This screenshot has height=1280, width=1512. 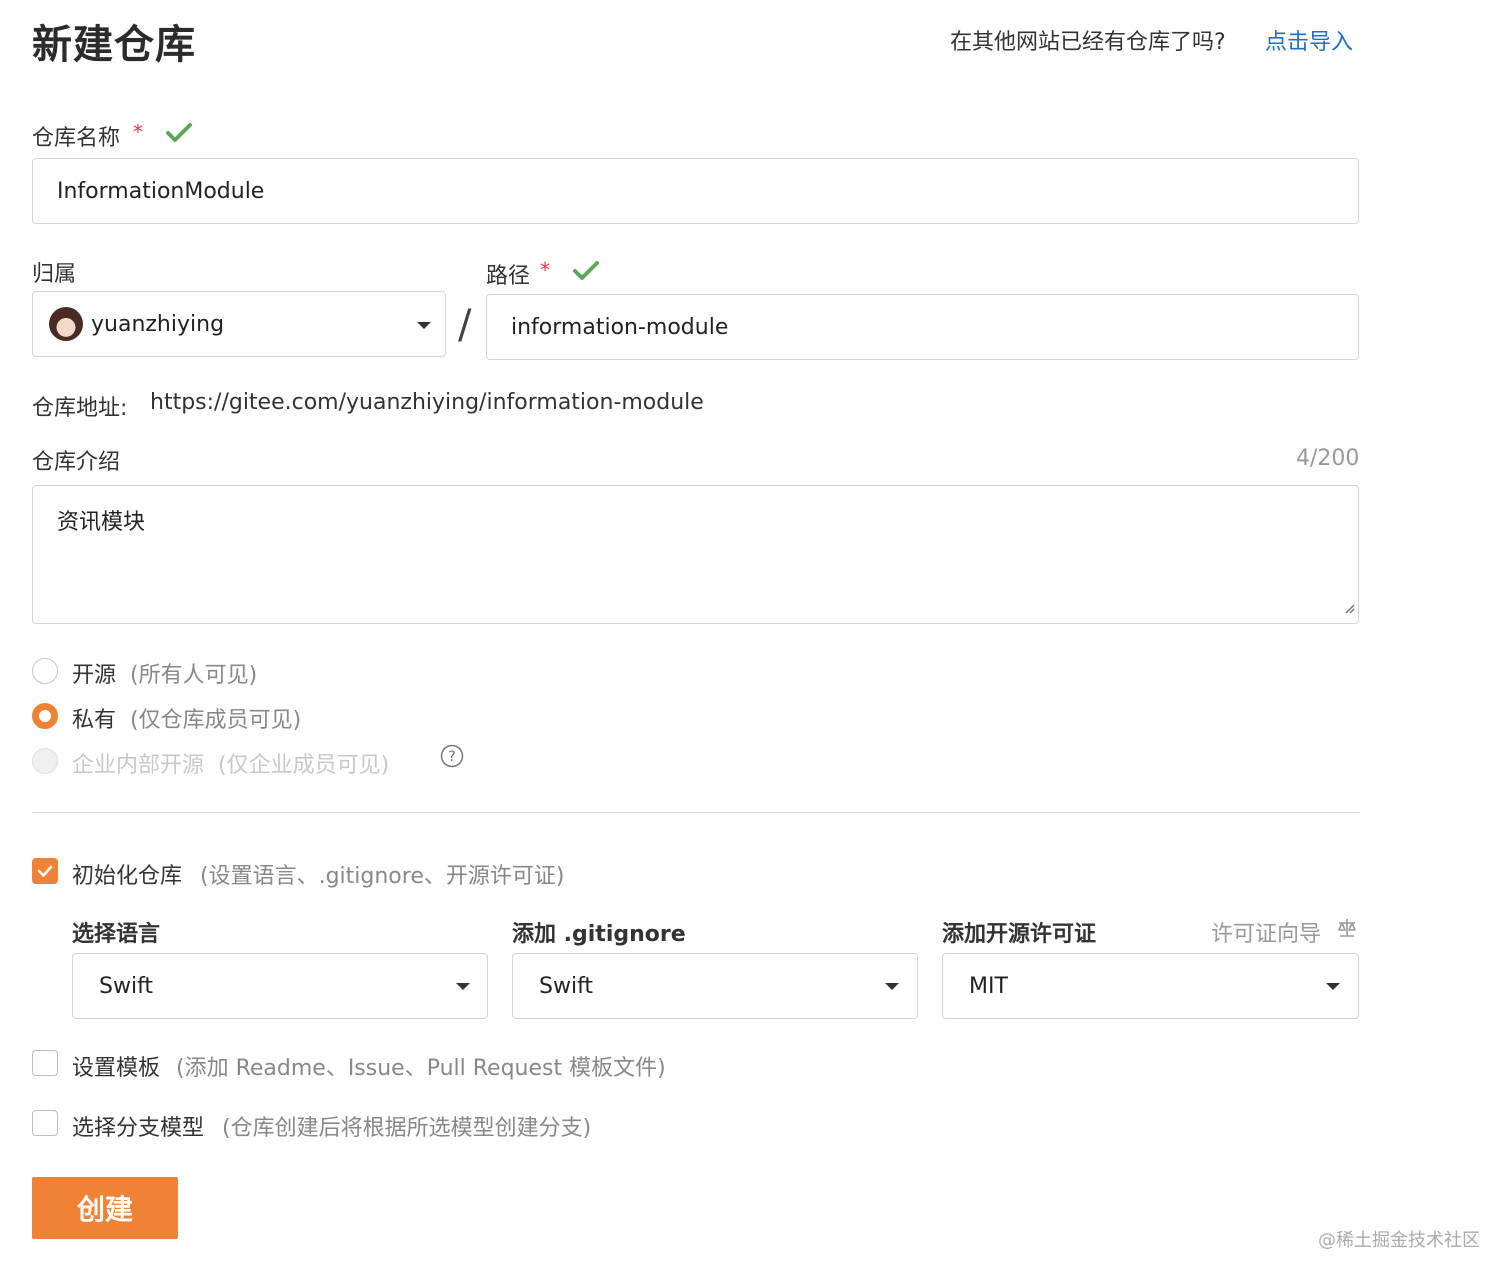 What do you see at coordinates (421, 1068) in the screenshot?
I see `template-hint: (添加 Readme、Issue、Pull Request 模板文件)` at bounding box center [421, 1068].